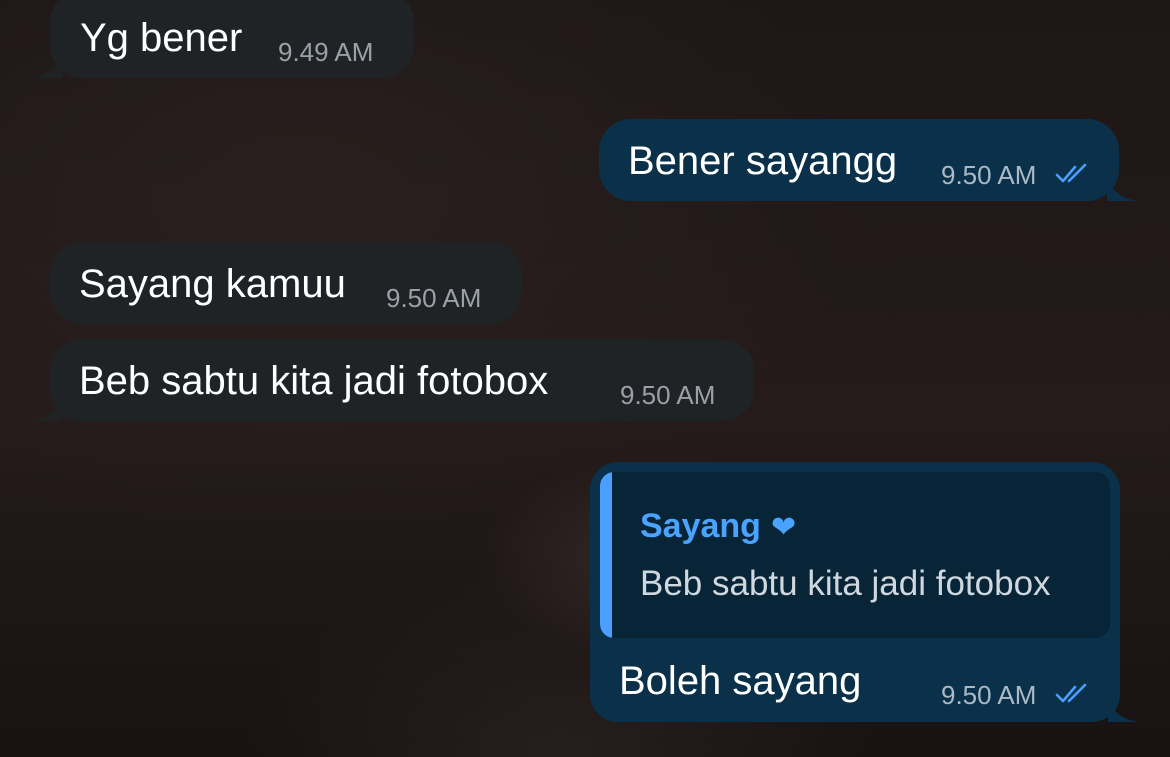 This screenshot has width=1170, height=757. Describe the element at coordinates (763, 161) in the screenshot. I see `message-text: Bener sayangg` at that location.